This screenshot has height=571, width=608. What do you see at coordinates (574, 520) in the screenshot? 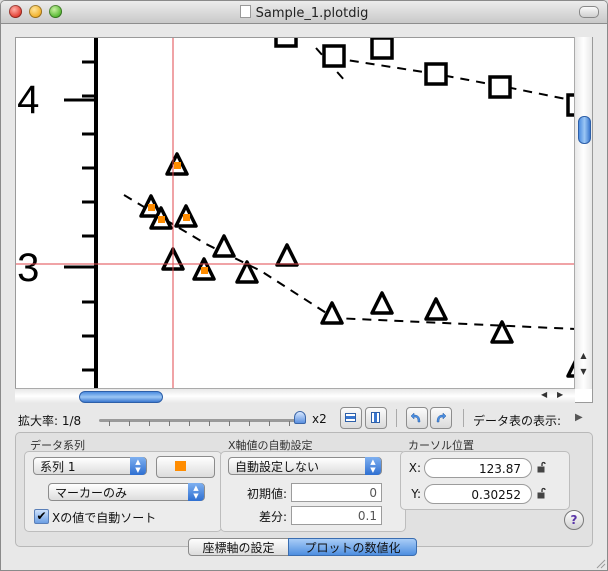
I see `help-button: ?` at bounding box center [574, 520].